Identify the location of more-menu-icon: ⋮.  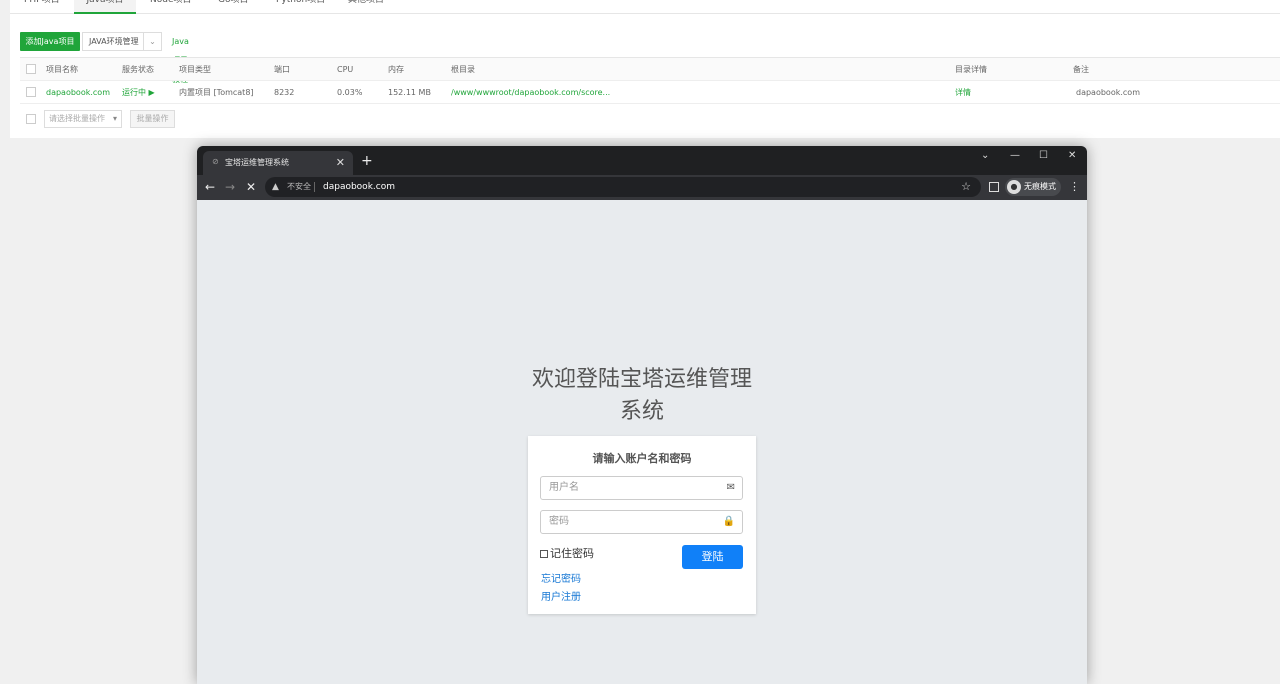
(1074, 187).